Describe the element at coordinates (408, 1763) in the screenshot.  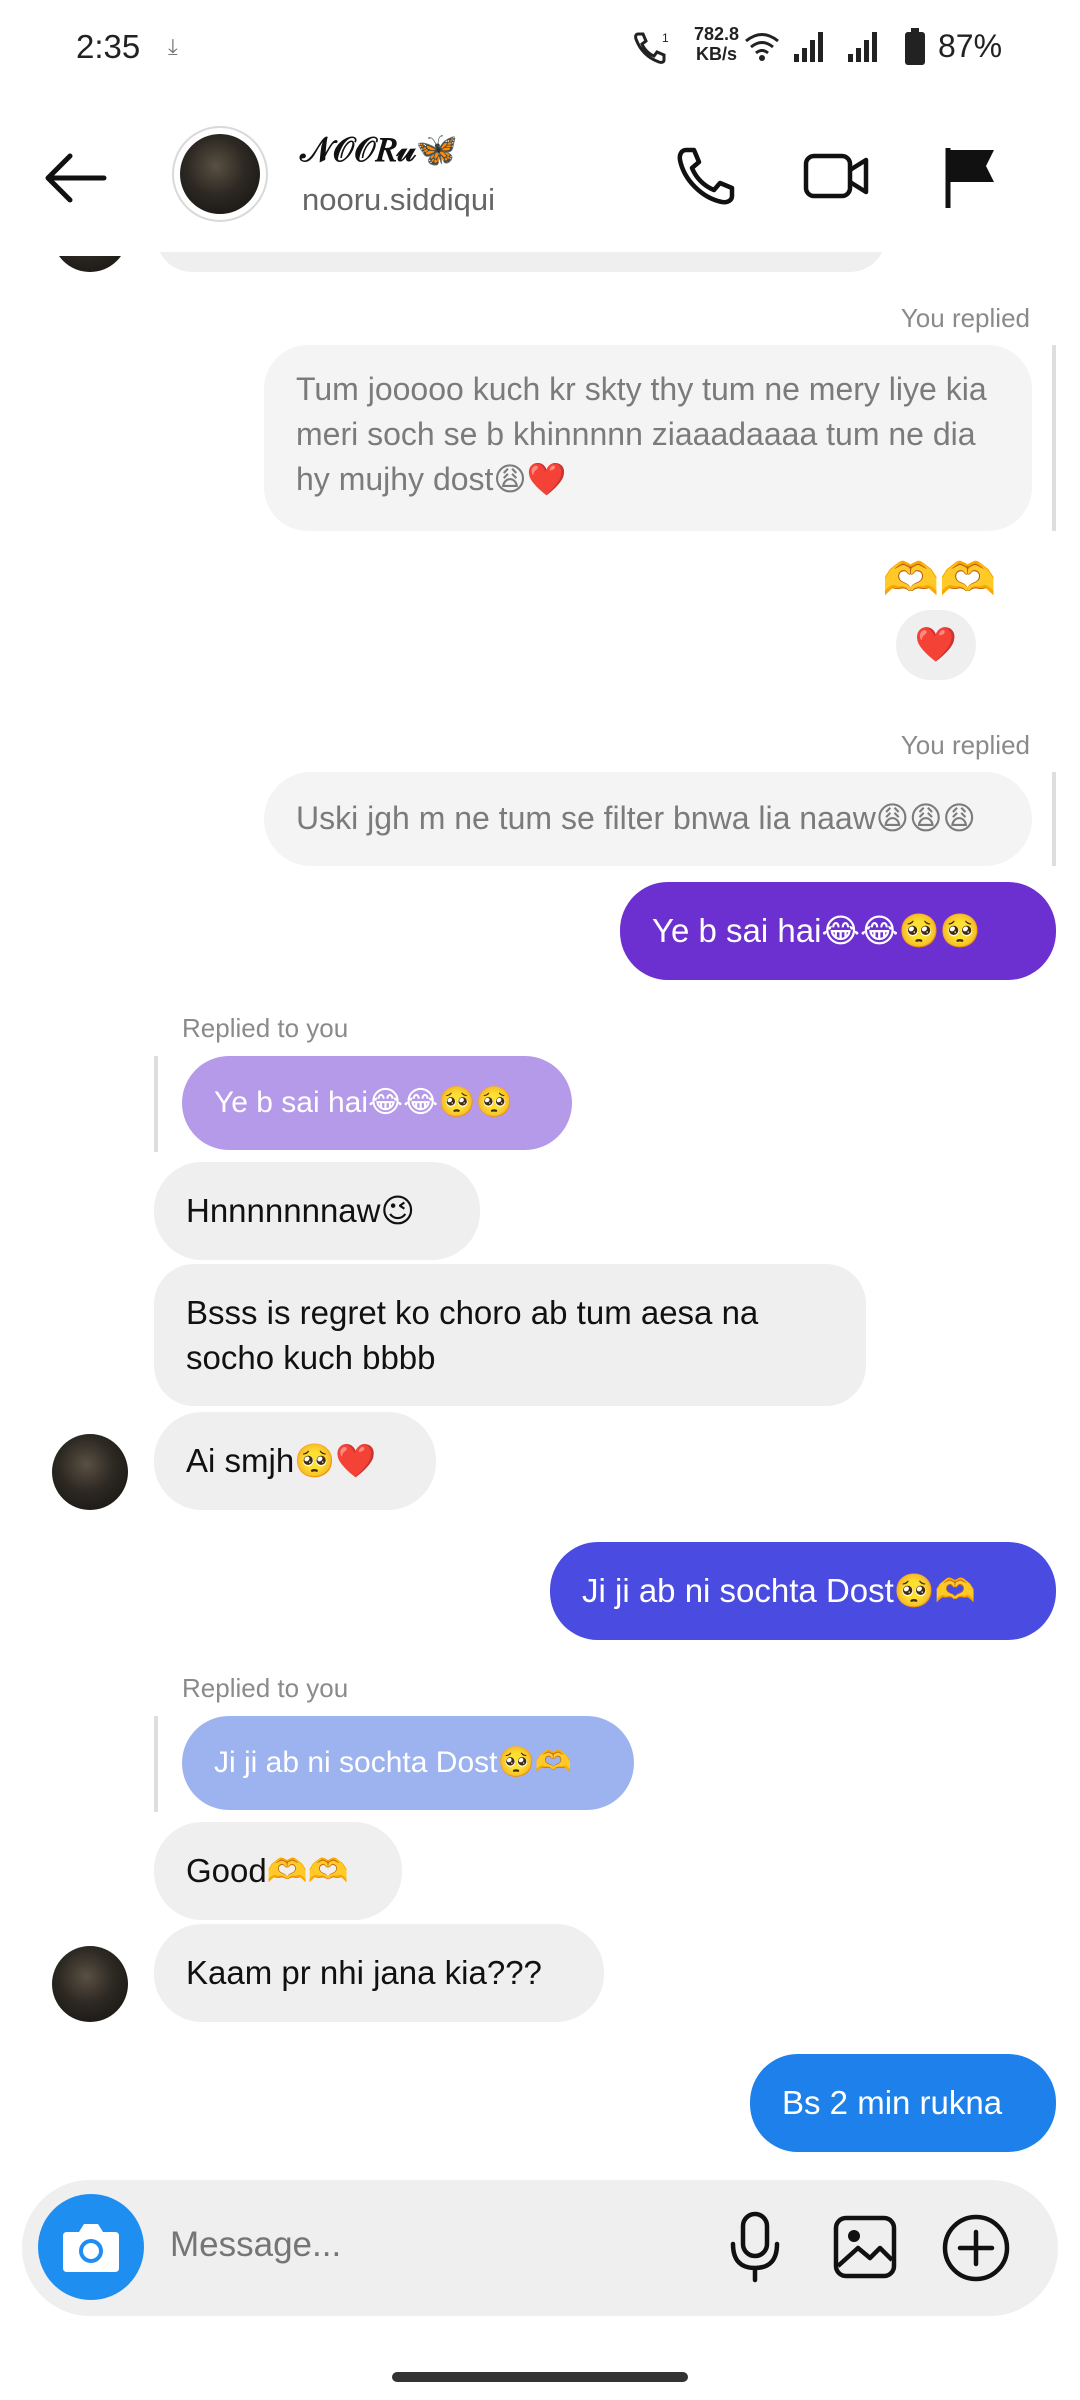
I see `quoted-message: Ji ji ab ni sochta Dost🥺🫶` at that location.